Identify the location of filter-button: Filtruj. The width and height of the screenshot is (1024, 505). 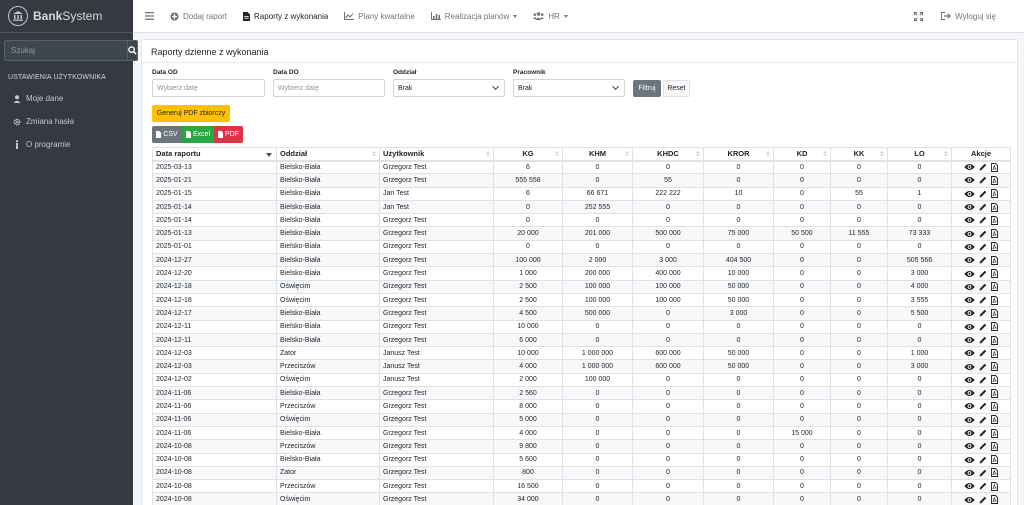
(647, 88).